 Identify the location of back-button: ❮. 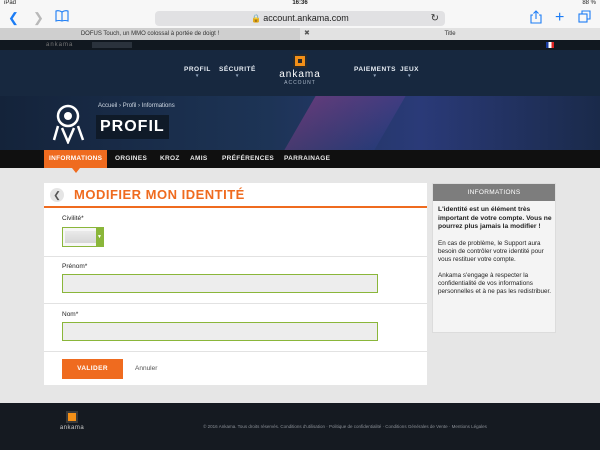
(57, 195).